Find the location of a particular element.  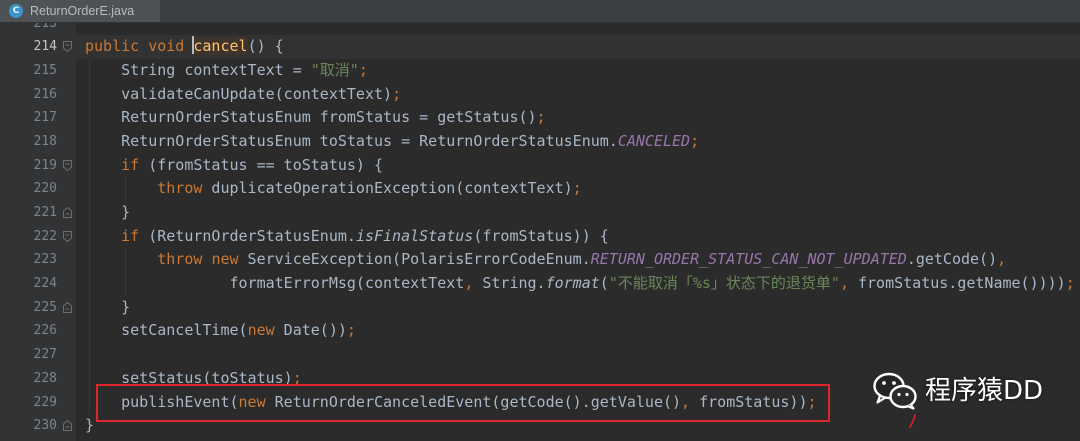

code-line: 213 is located at coordinates (540, 29).